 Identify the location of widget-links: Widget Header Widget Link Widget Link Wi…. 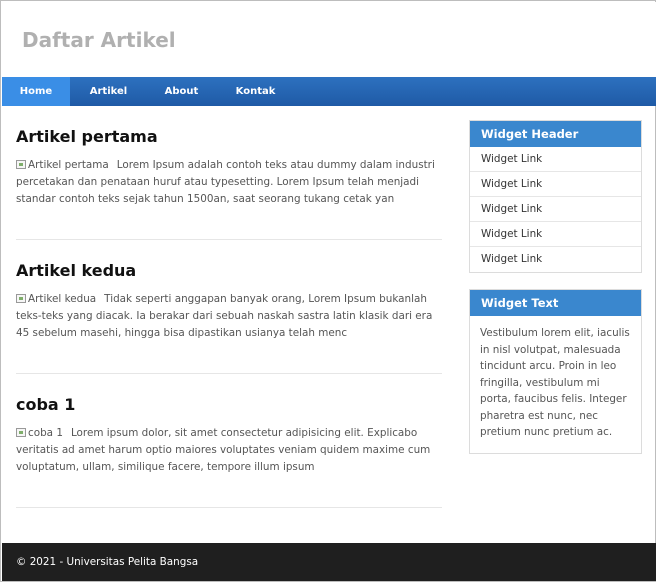
(555, 196).